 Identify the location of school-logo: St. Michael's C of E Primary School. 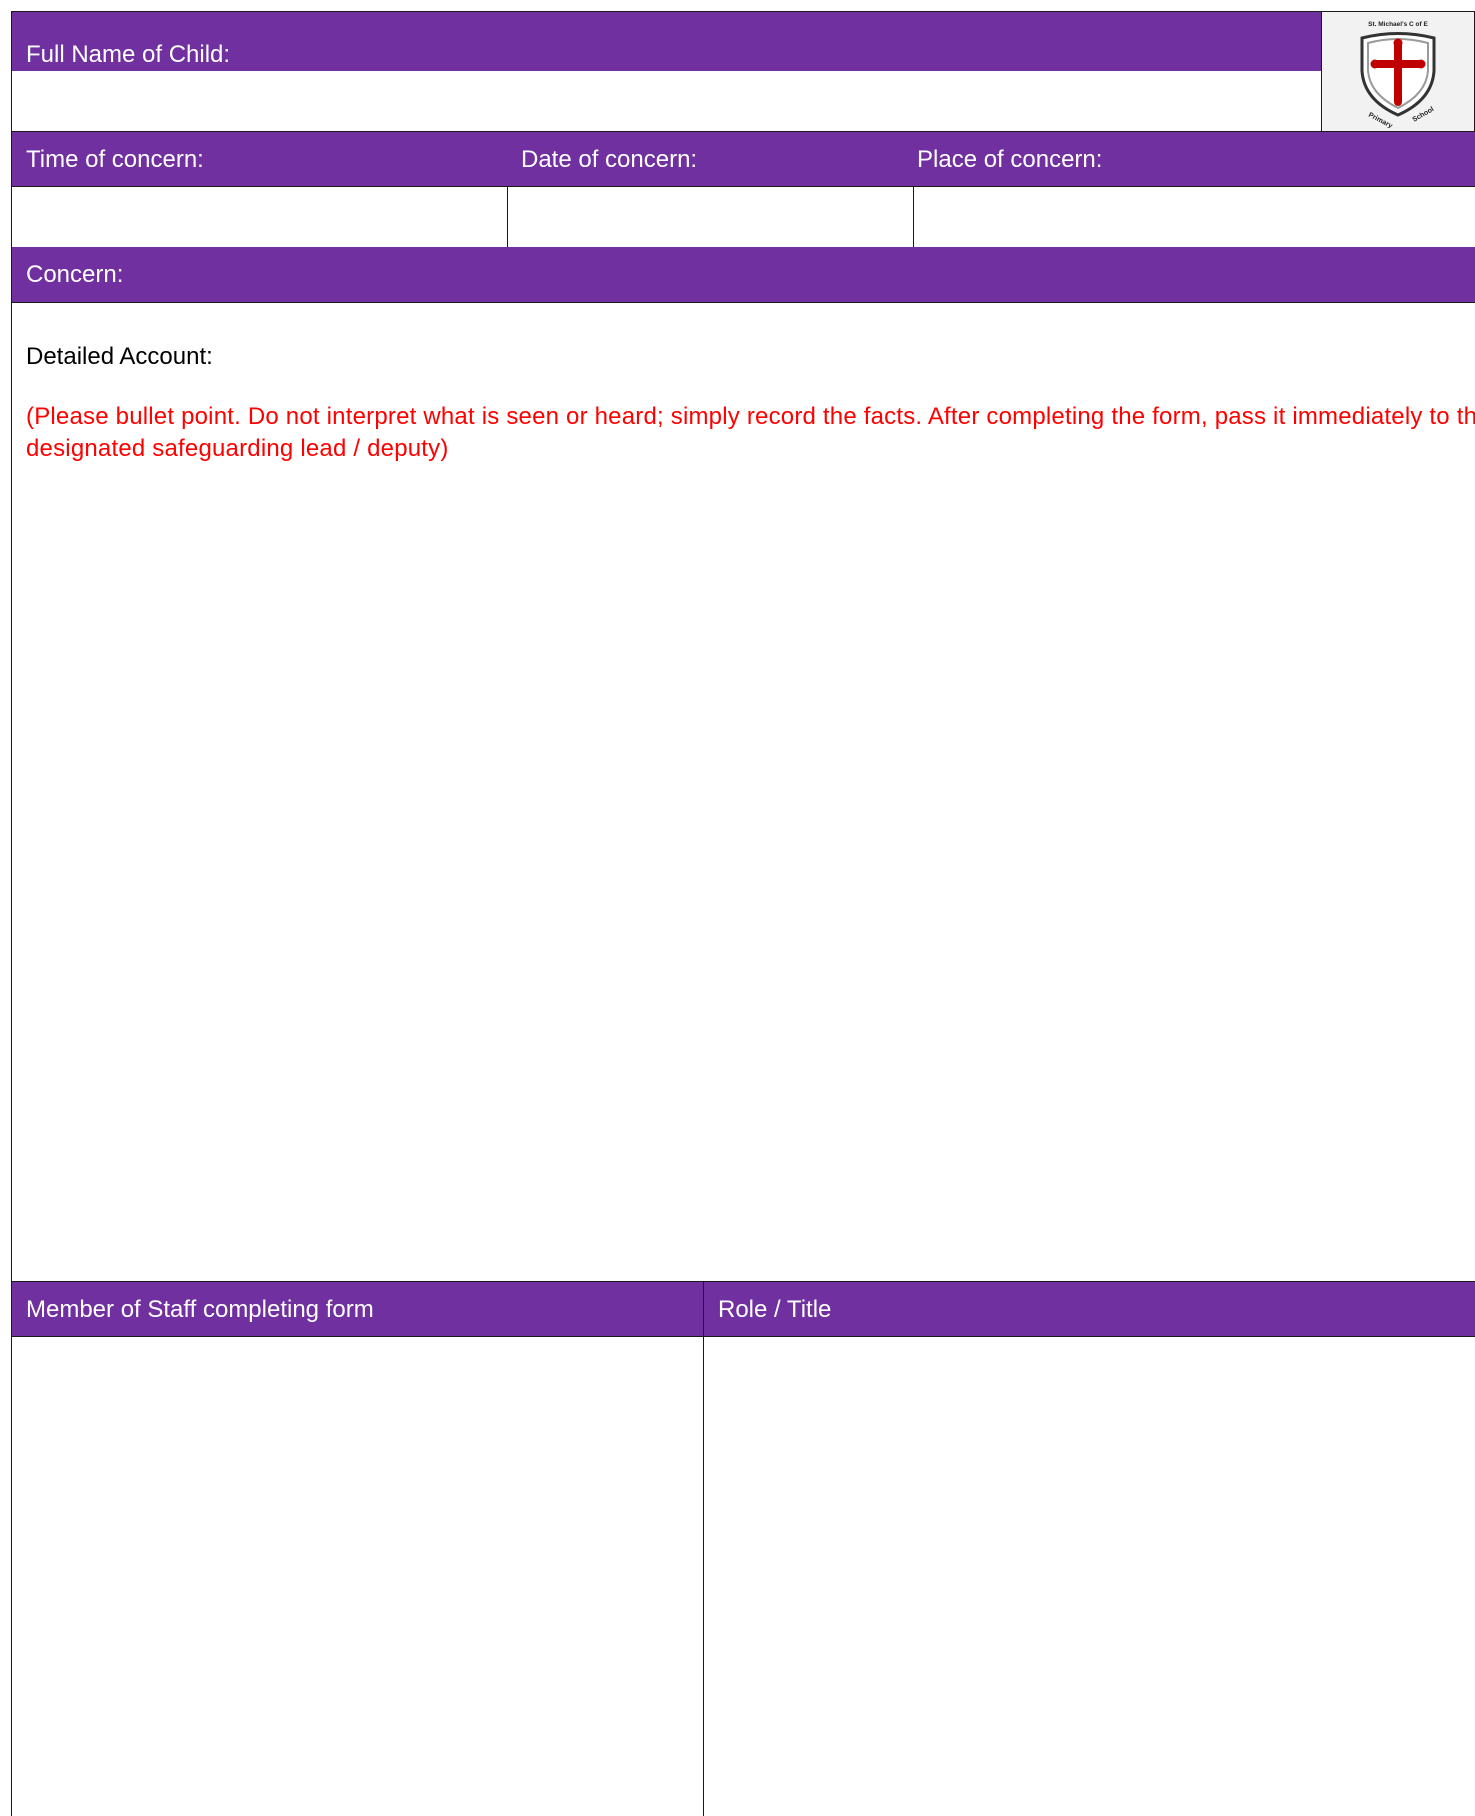
(1398, 71).